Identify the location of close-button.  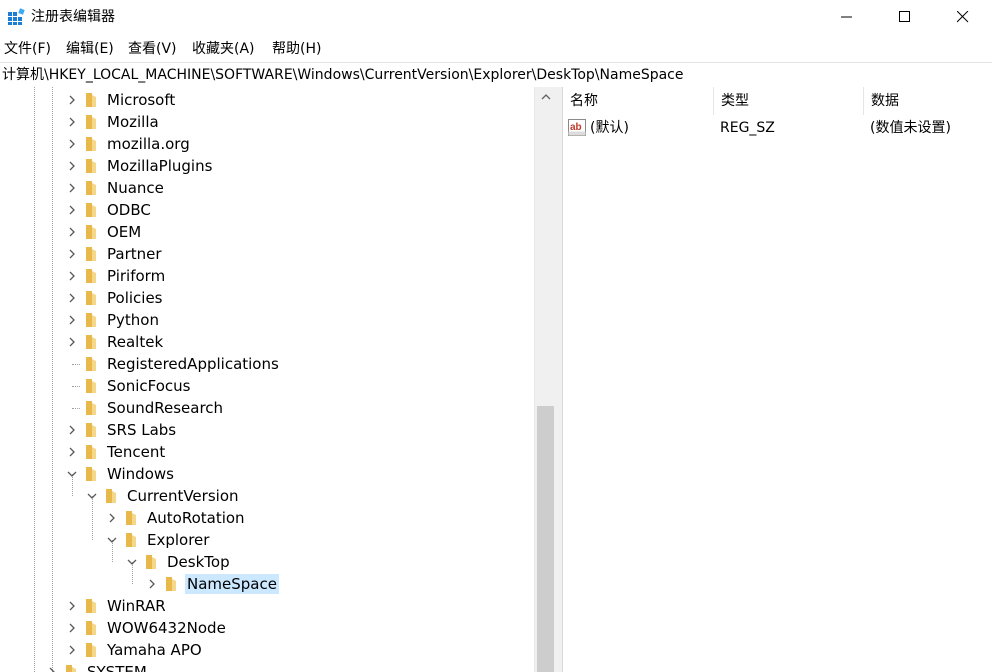
(963, 17).